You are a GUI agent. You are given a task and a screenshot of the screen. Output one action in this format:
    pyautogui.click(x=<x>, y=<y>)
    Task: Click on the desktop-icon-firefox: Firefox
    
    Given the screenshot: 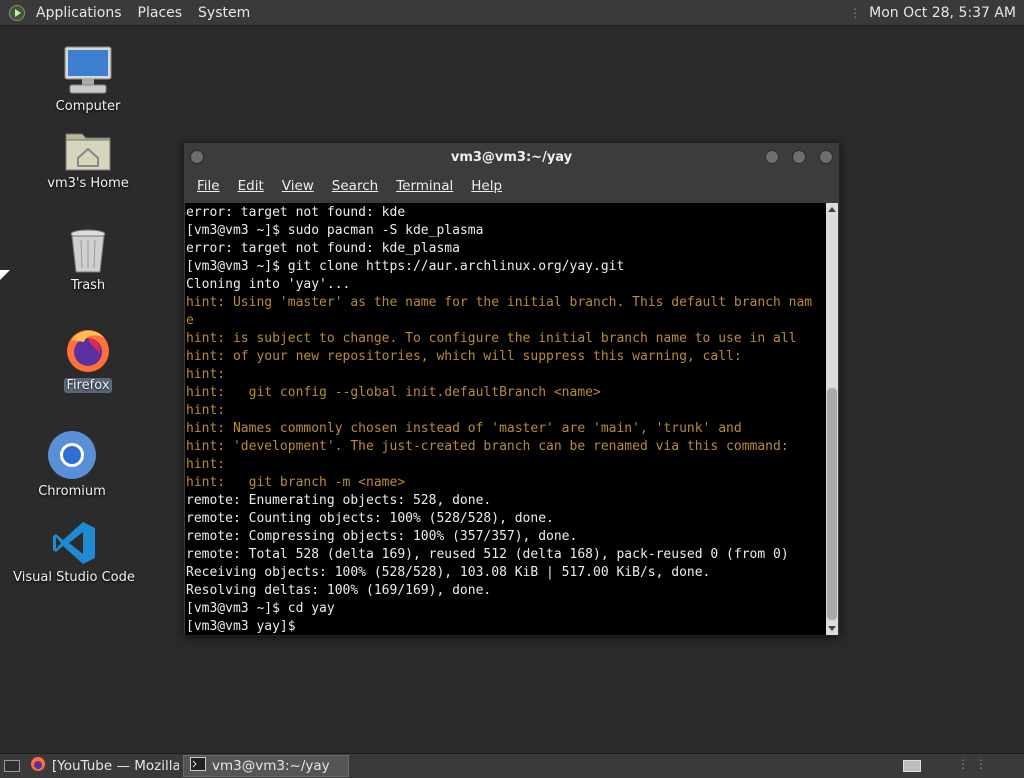 What is the action you would take?
    pyautogui.click(x=88, y=359)
    